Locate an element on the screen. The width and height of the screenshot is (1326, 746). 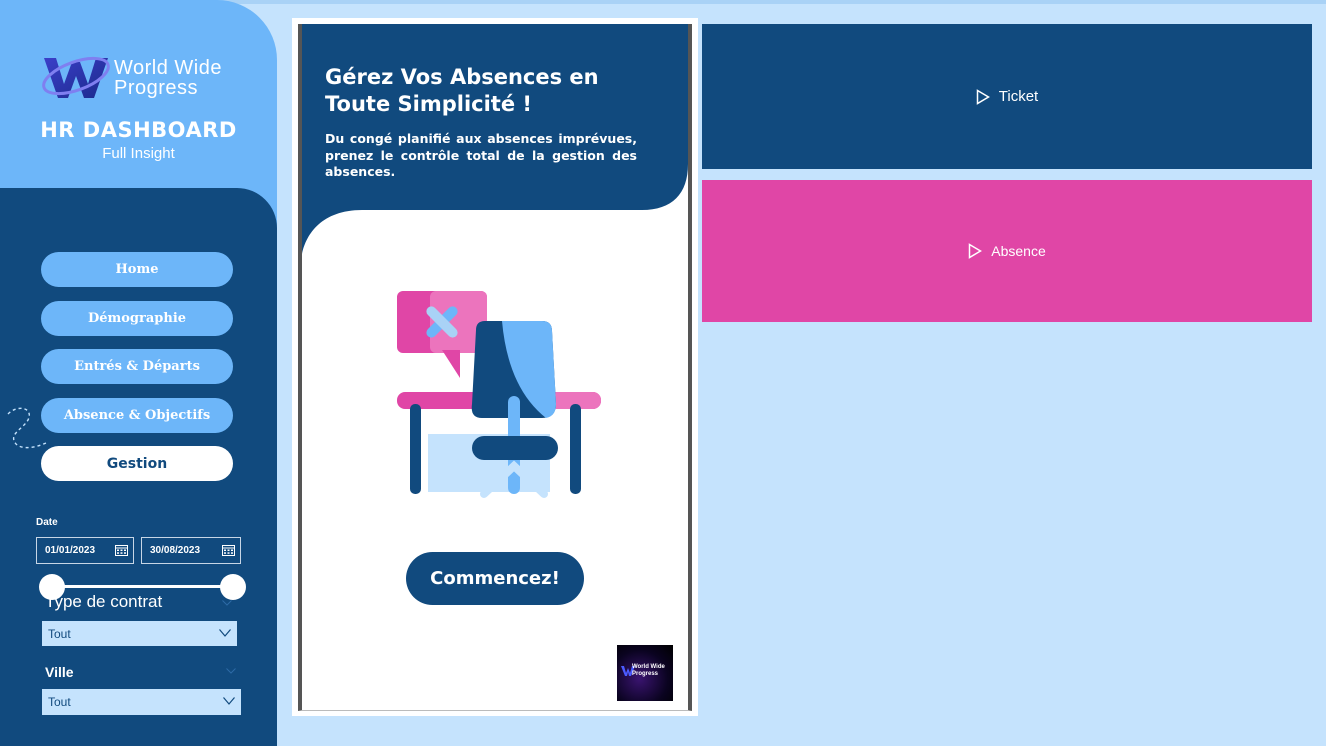
contract-type-value: Tout is located at coordinates (59, 633).